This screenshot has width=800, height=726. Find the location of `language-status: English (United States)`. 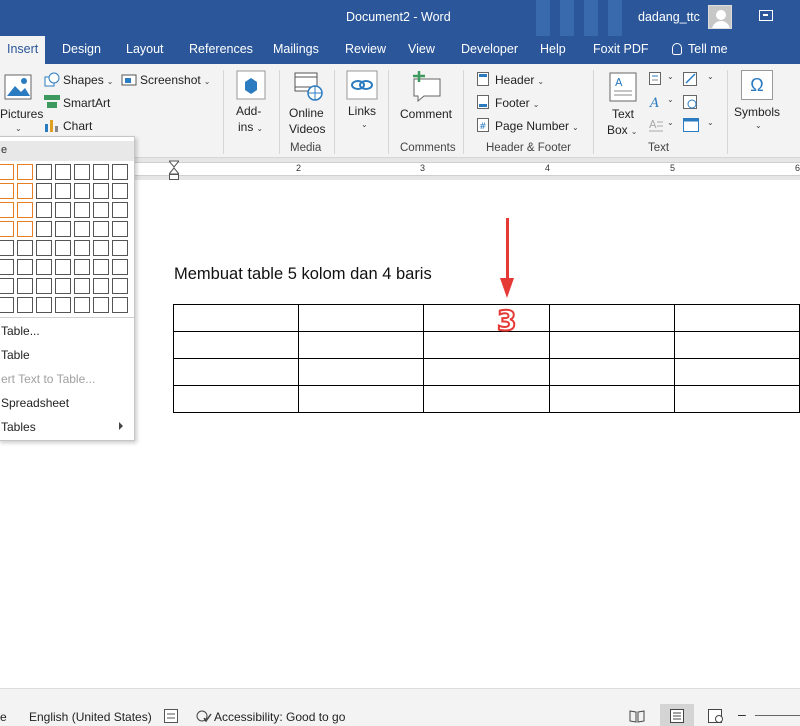

language-status: English (United States) is located at coordinates (90, 717).